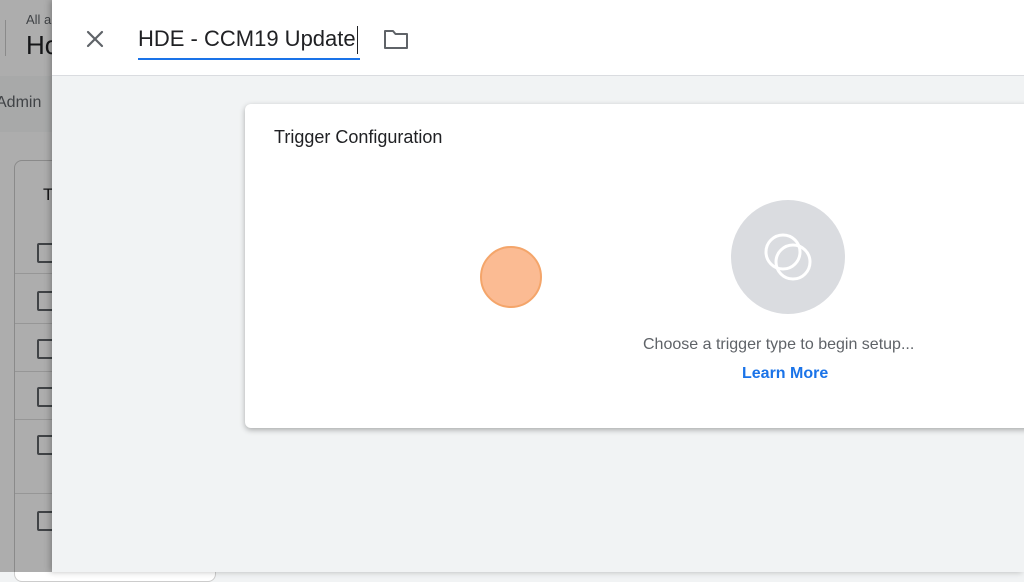  I want to click on folder-icon, so click(396, 39).